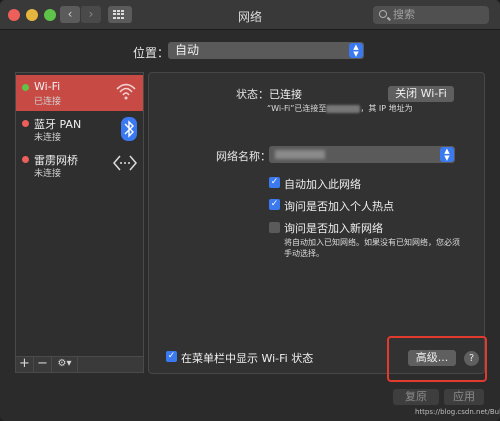  Describe the element at coordinates (65, 364) in the screenshot. I see `gear-menu-button: ⚙▾` at that location.